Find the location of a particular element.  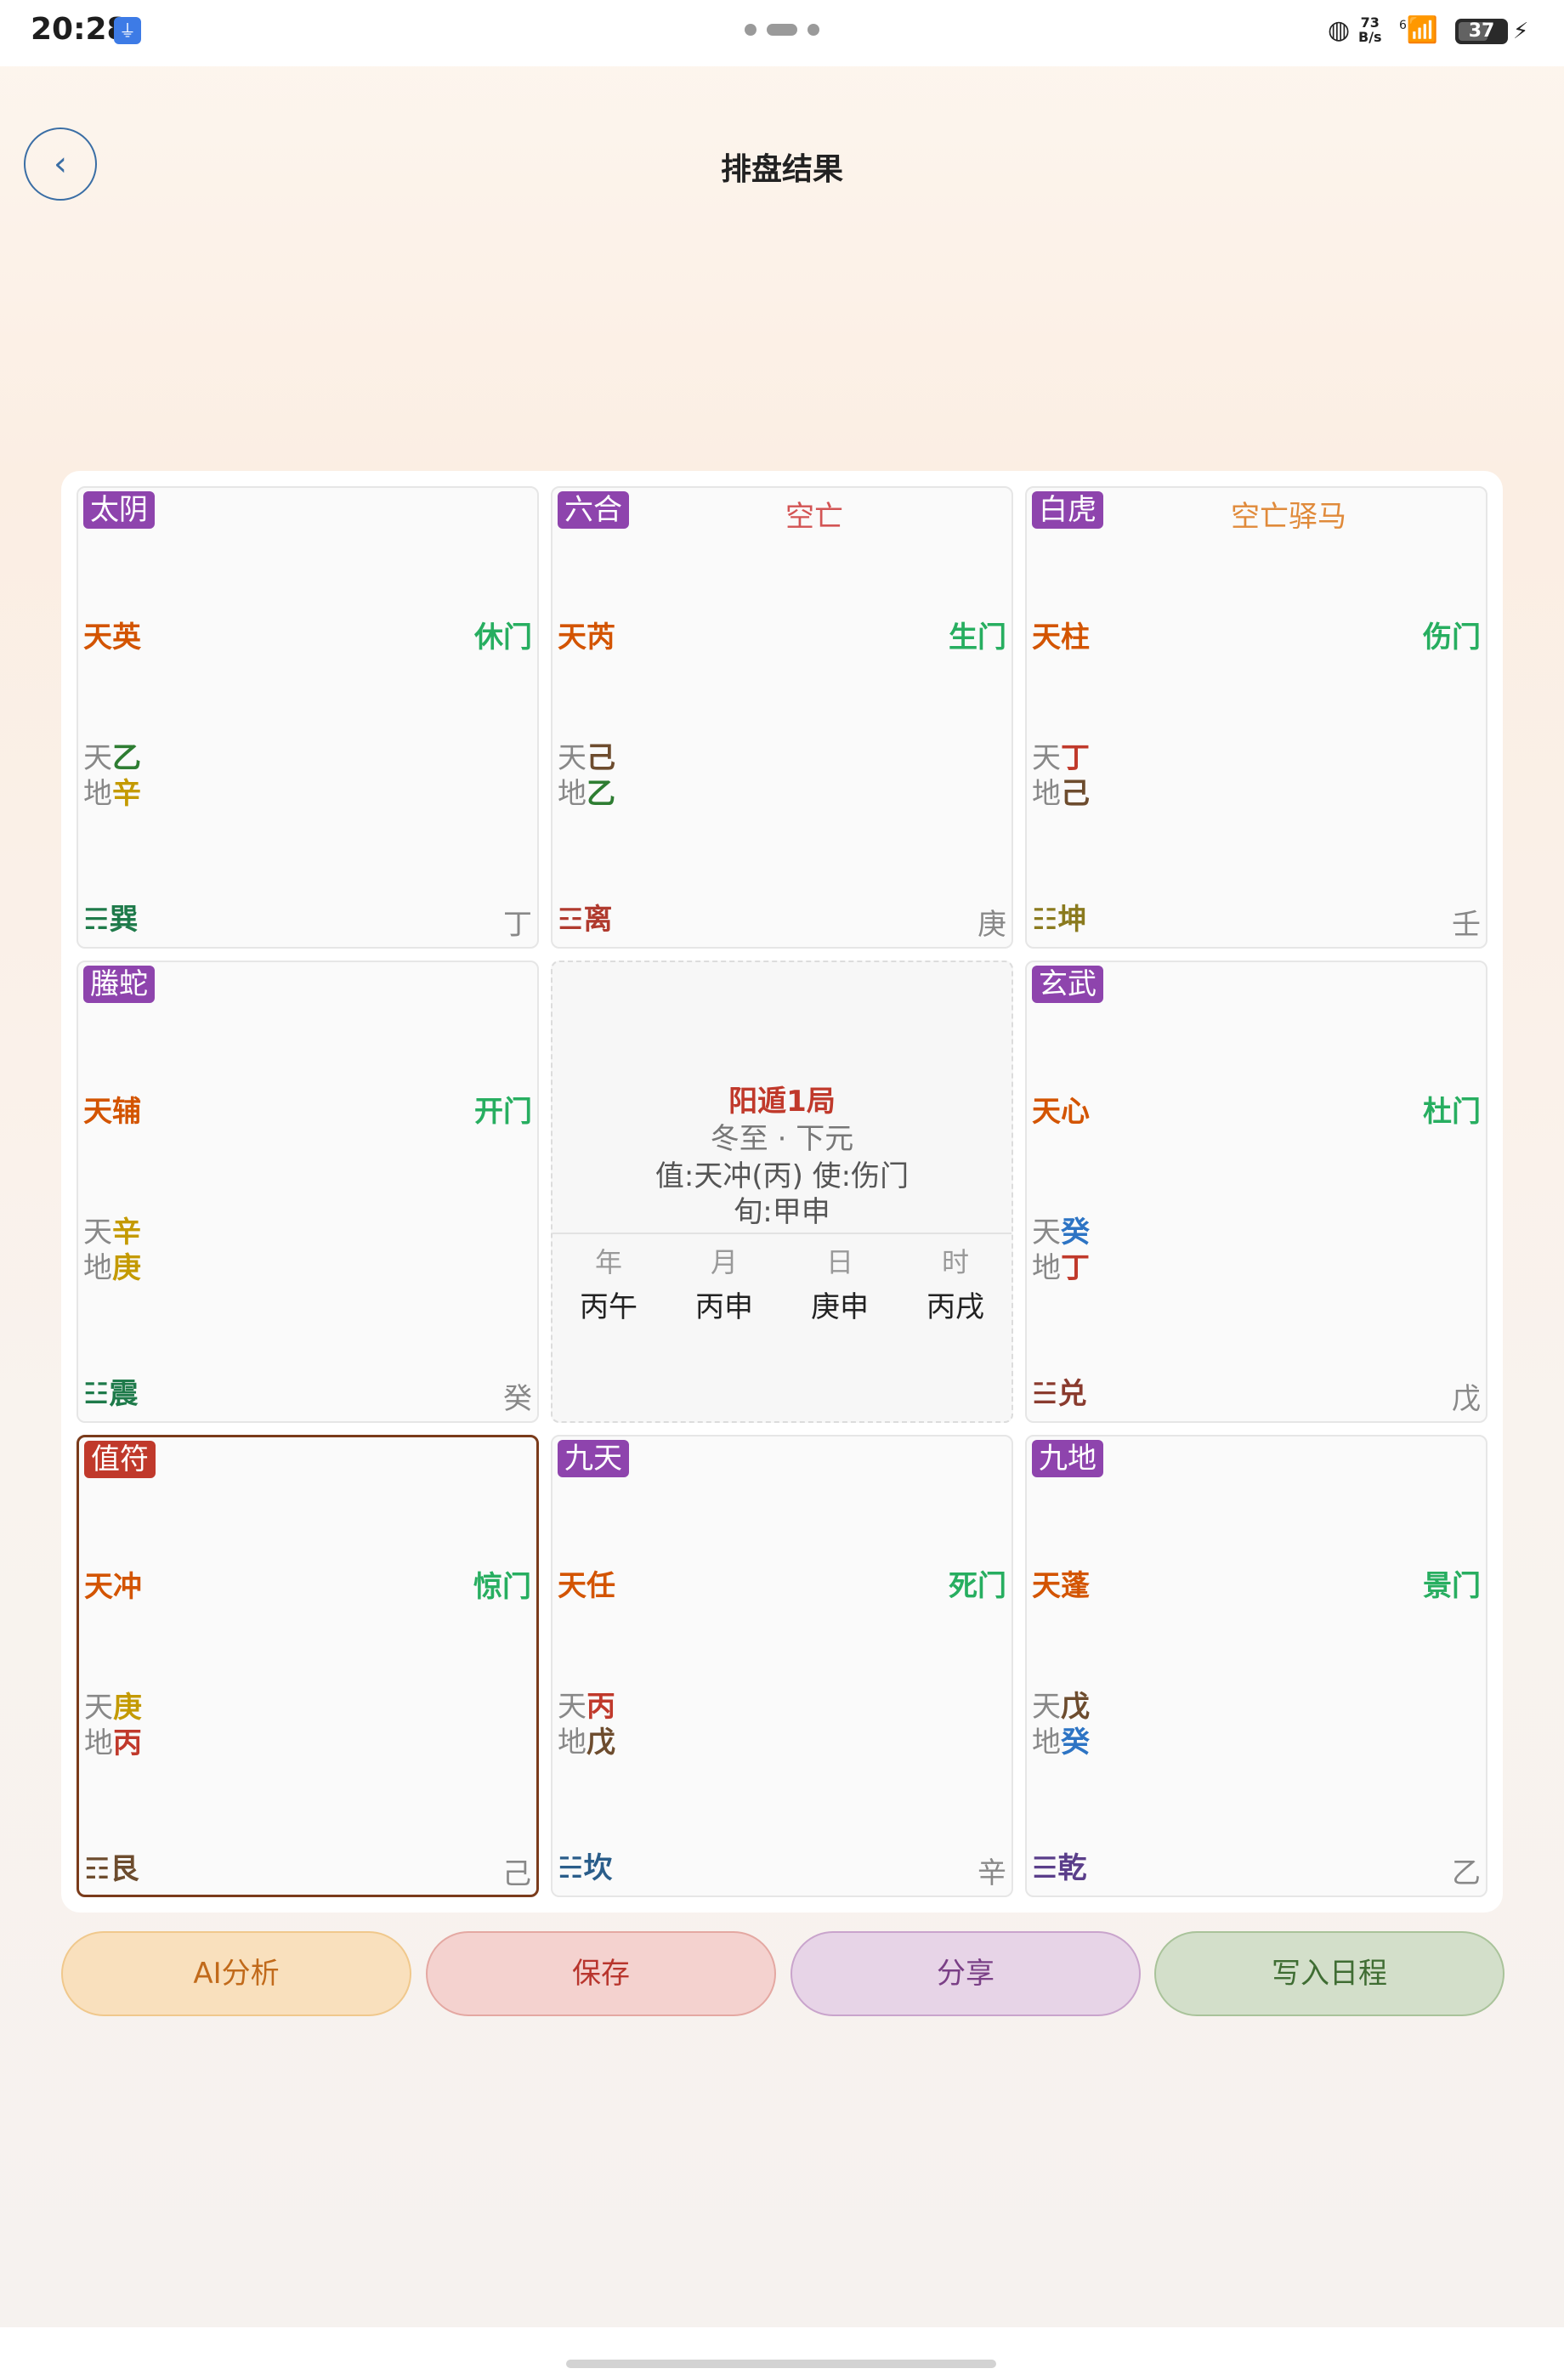

nfc-icon: ◍ is located at coordinates (1339, 30).